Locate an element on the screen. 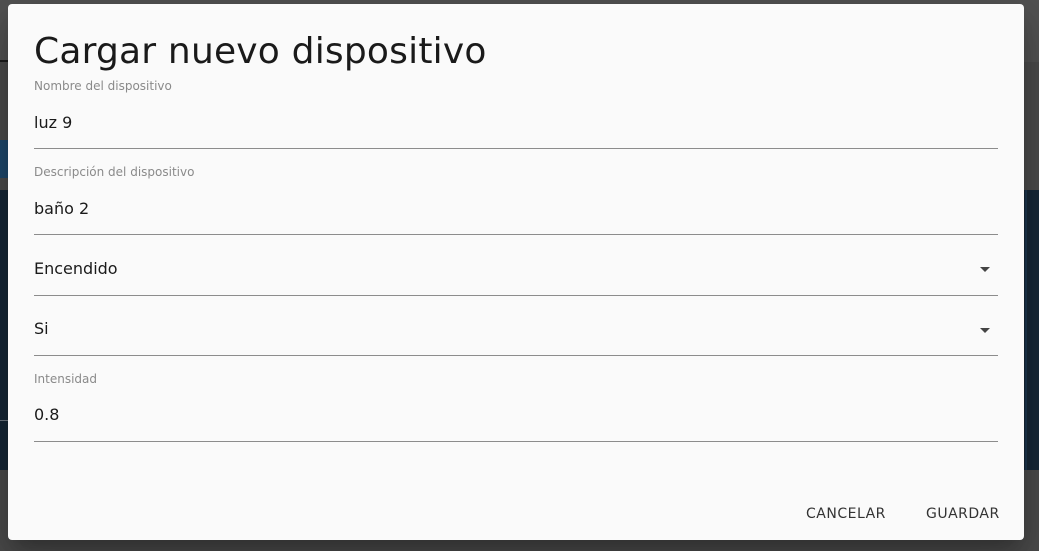  intensity-label: Intensidad is located at coordinates (66, 379).